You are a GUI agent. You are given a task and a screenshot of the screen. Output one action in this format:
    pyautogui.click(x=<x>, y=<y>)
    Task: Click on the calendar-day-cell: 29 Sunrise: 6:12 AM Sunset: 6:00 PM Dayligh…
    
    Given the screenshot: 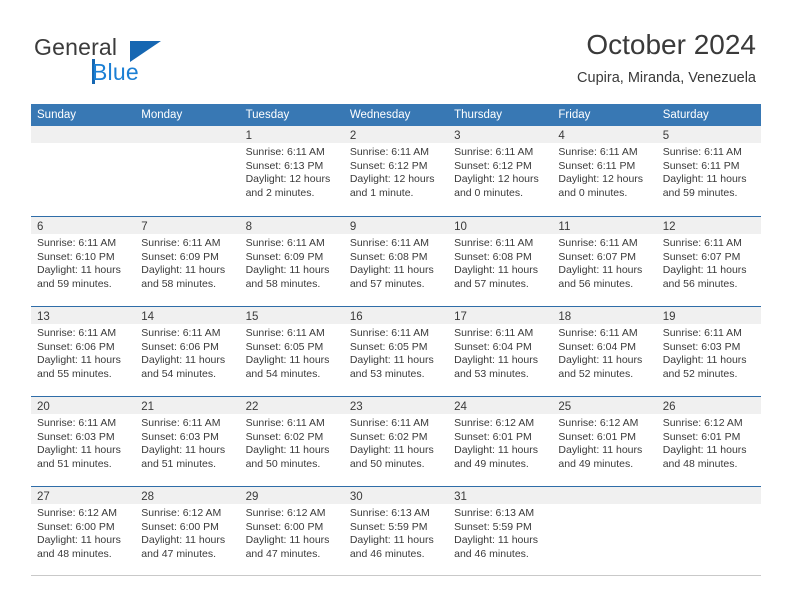 What is the action you would take?
    pyautogui.click(x=291, y=531)
    